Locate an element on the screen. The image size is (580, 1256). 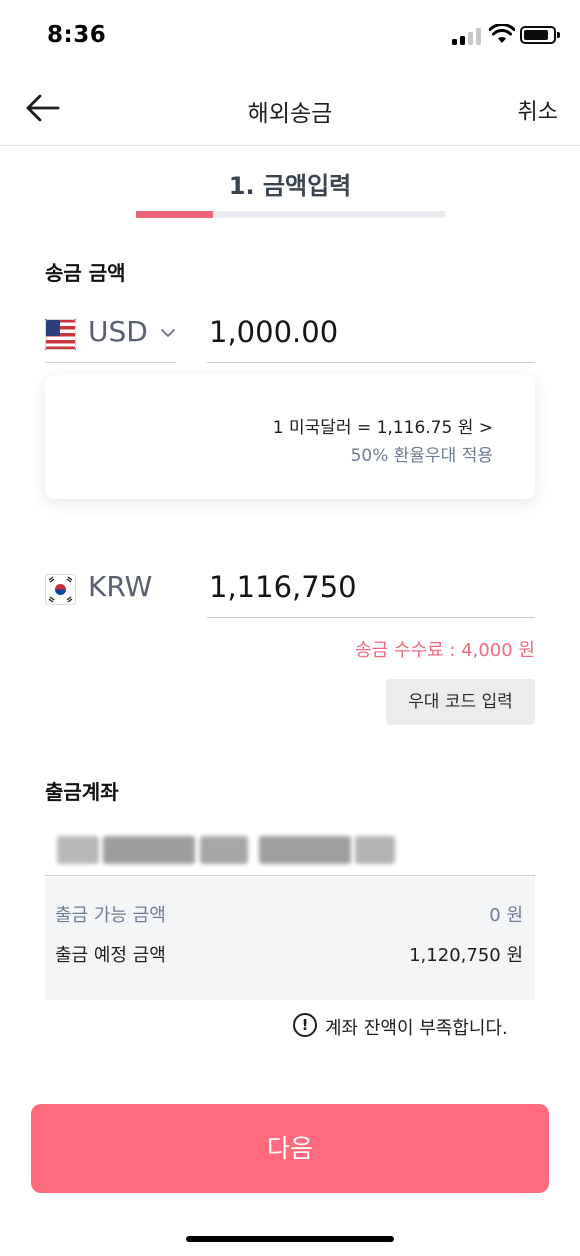
available-balance-label: 출금 가능 금액 is located at coordinates (110, 915).